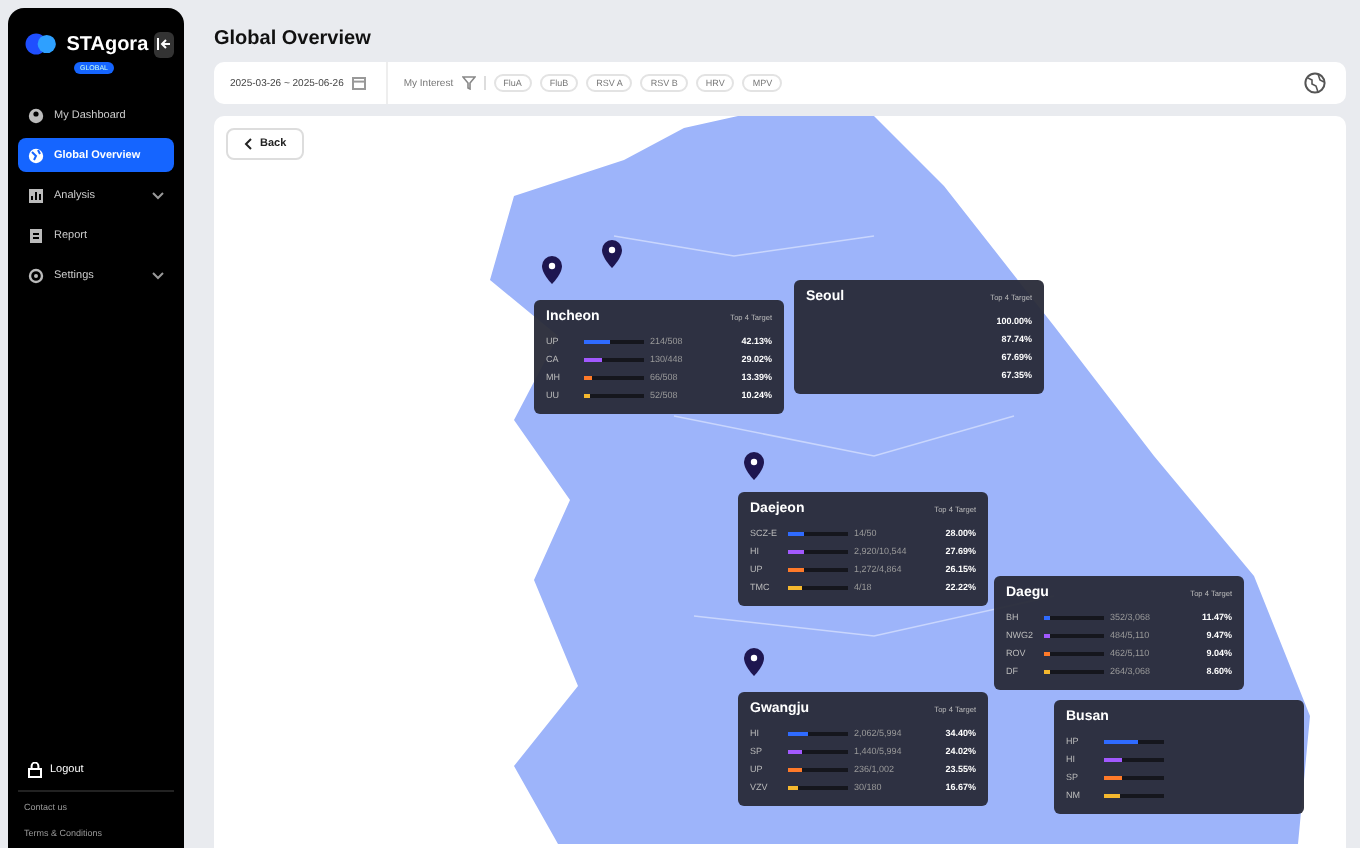 The image size is (1360, 848). I want to click on page-title: Global Overview, so click(293, 39).